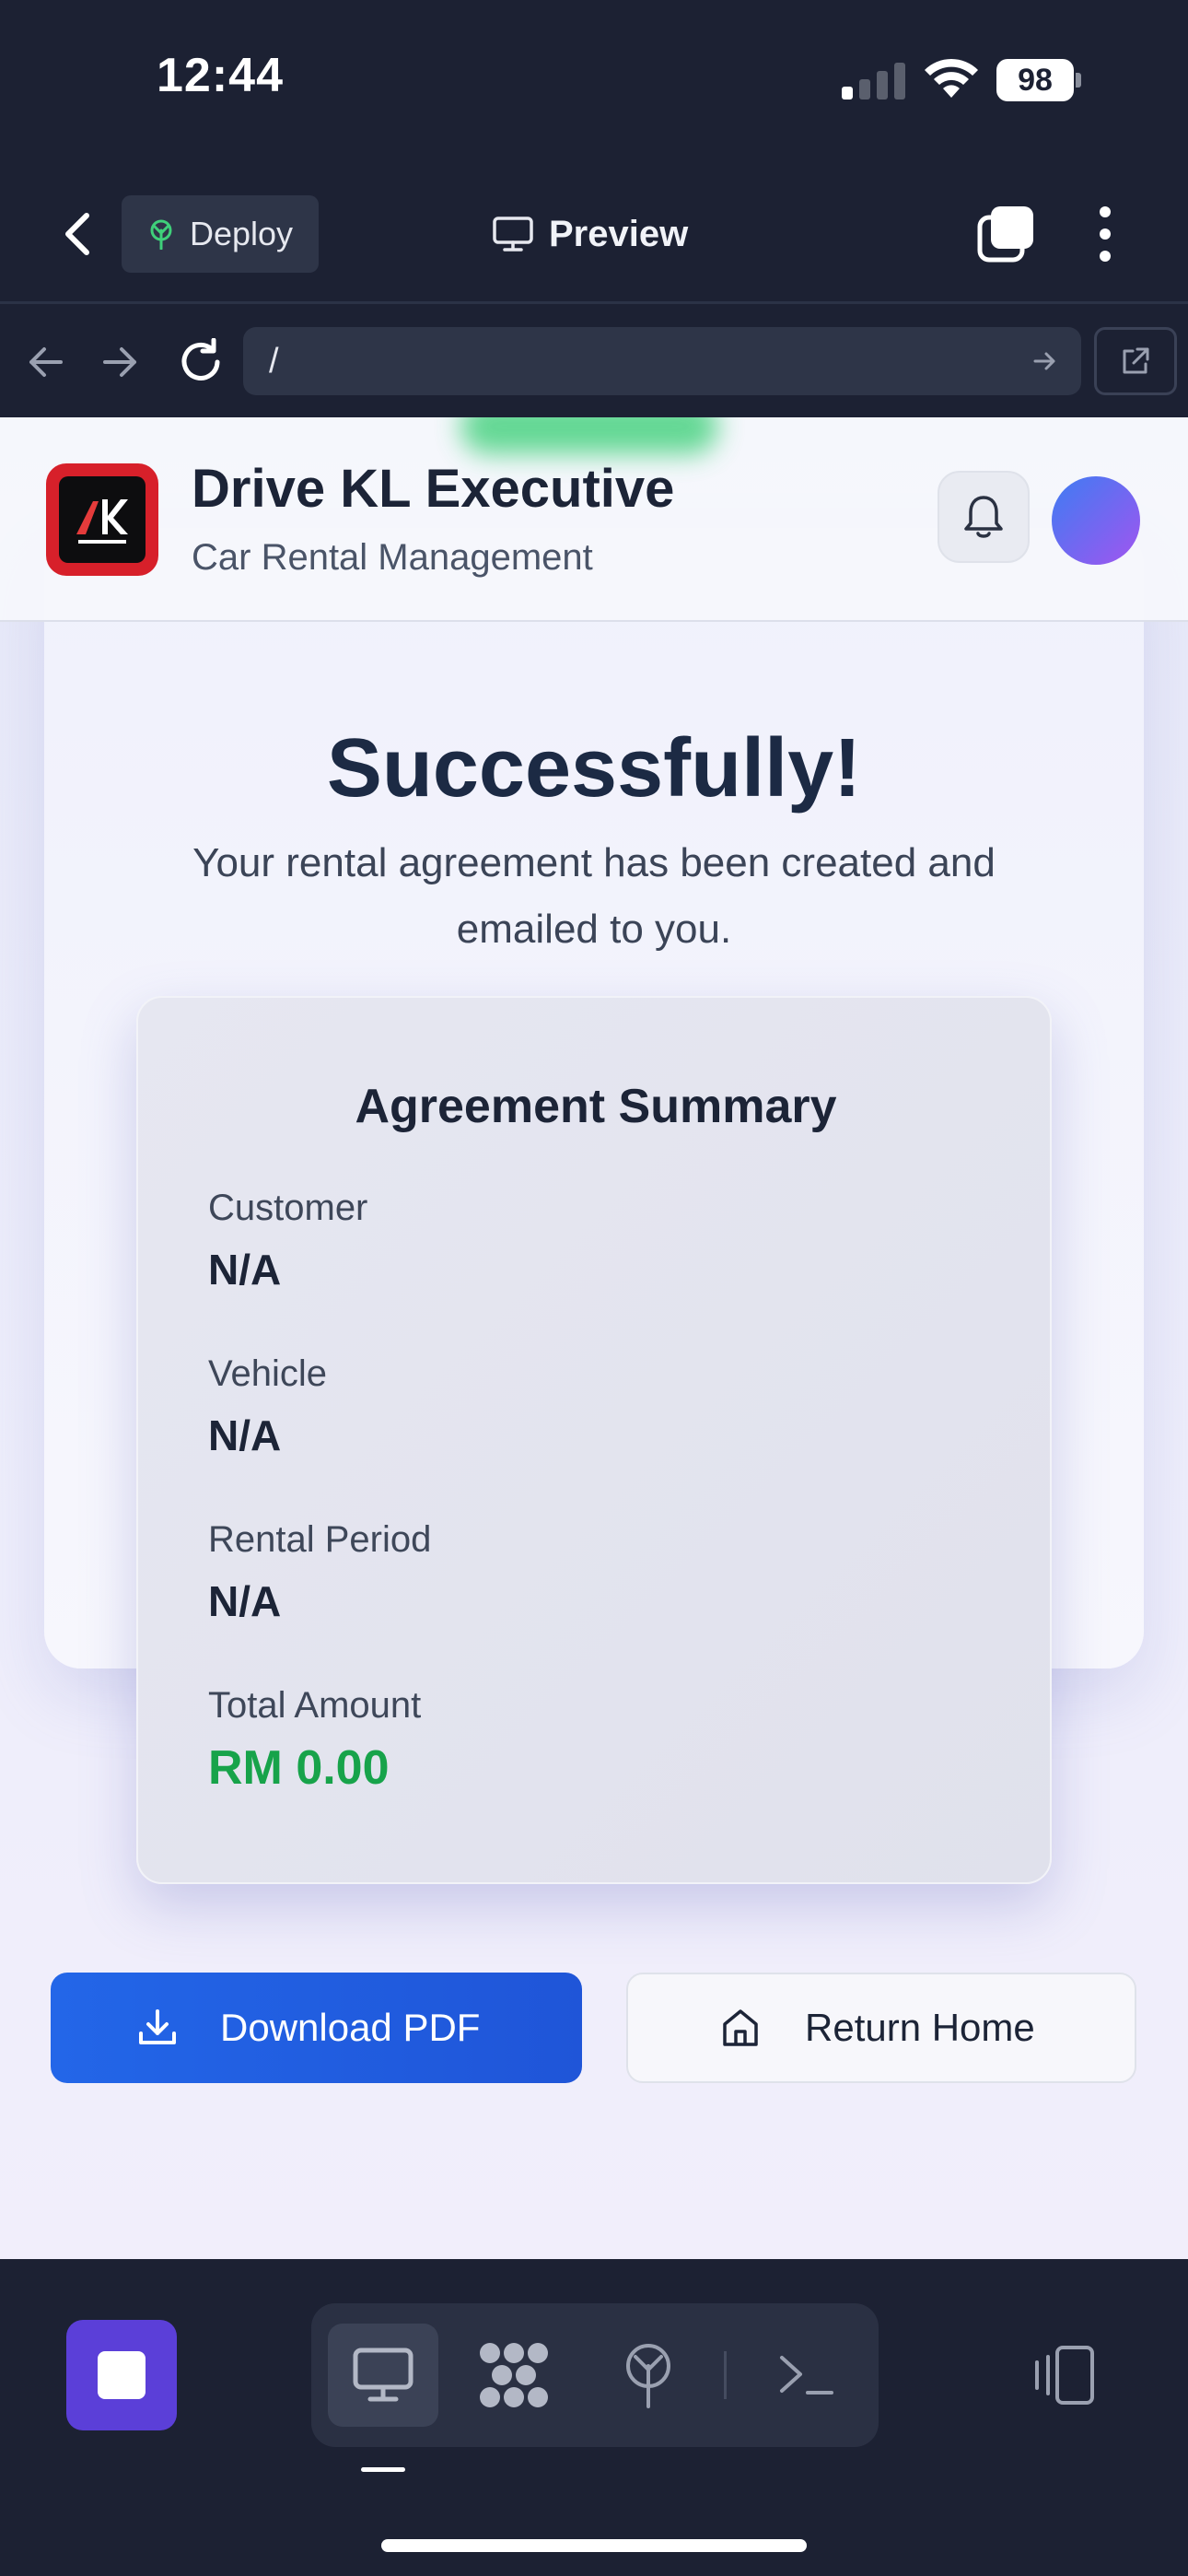 The image size is (1188, 2576). Describe the element at coordinates (350, 2027) in the screenshot. I see `download-pdf-label: Download PDF` at that location.